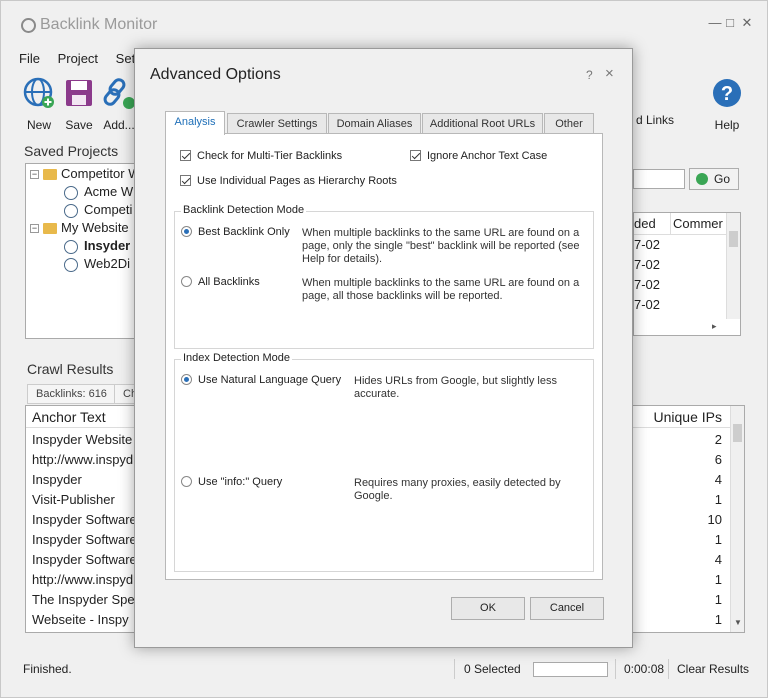 This screenshot has width=768, height=698. Describe the element at coordinates (589, 75) in the screenshot. I see `dialog-help-icon: ?` at that location.